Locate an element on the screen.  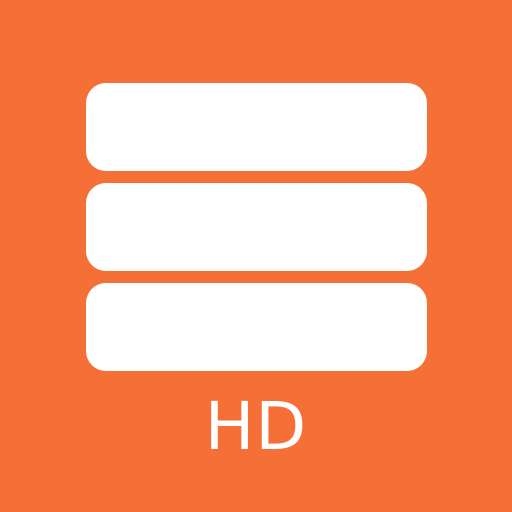
stacked-bar-bottom is located at coordinates (256, 327).